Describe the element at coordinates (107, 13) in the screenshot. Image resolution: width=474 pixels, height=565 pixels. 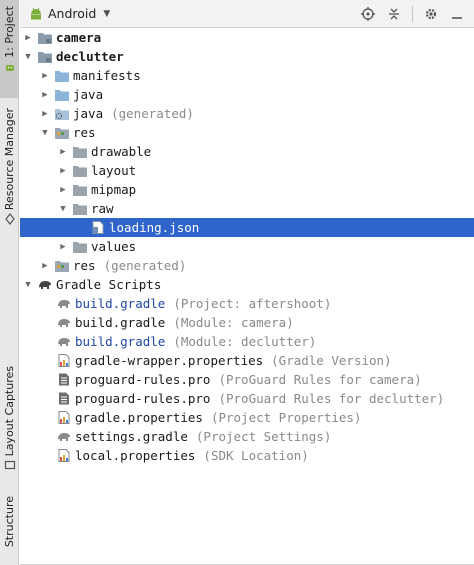
I see `chevron-down-icon: ▼` at that location.